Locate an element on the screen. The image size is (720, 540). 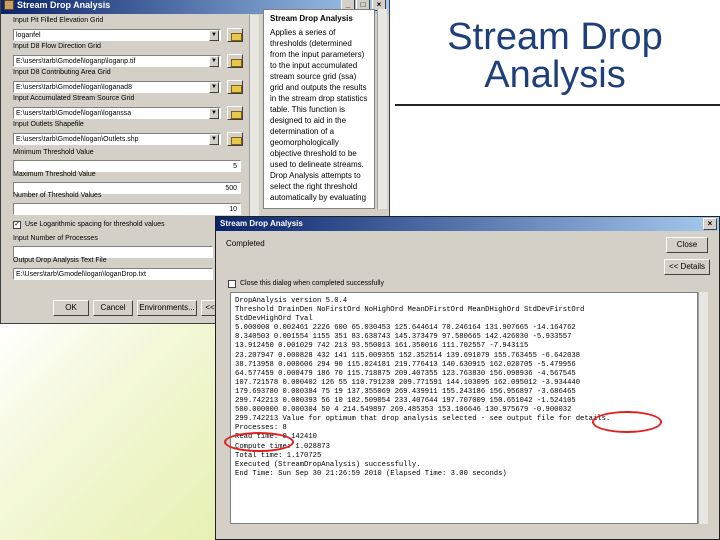
field-label: Input D8 Flow Direction Grid is located at coordinates (57, 46).